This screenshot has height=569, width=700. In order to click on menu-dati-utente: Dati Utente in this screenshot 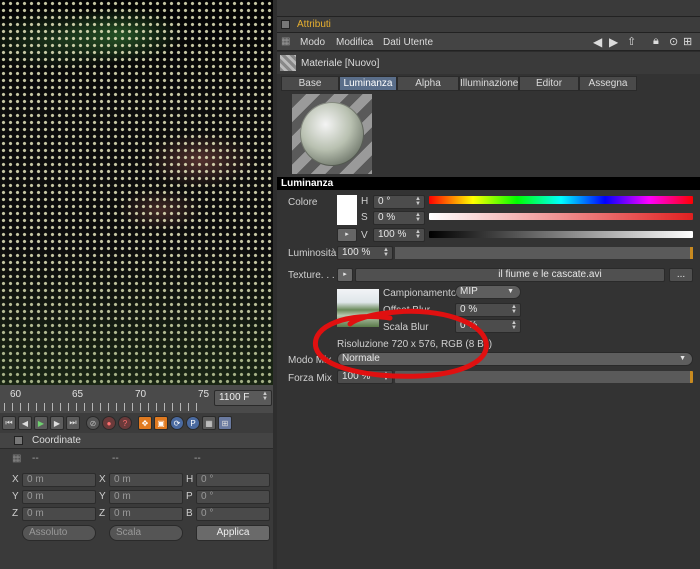, I will do `click(408, 42)`.